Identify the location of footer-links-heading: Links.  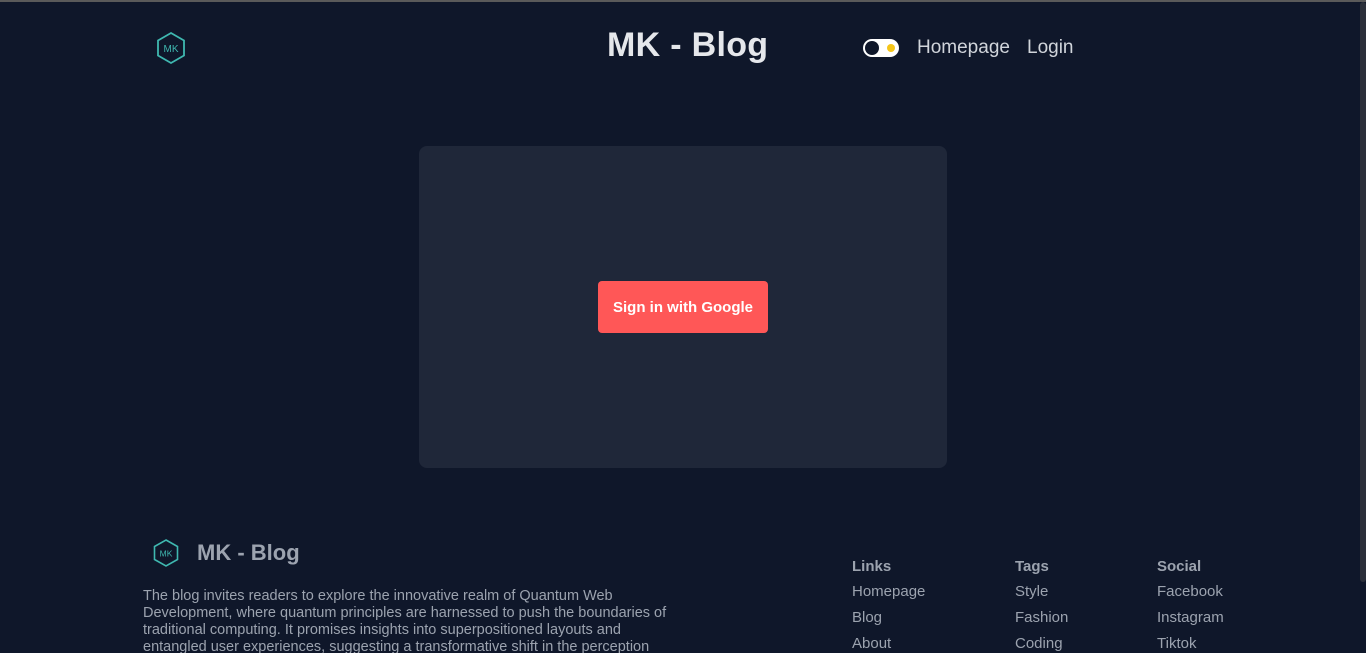
(872, 566).